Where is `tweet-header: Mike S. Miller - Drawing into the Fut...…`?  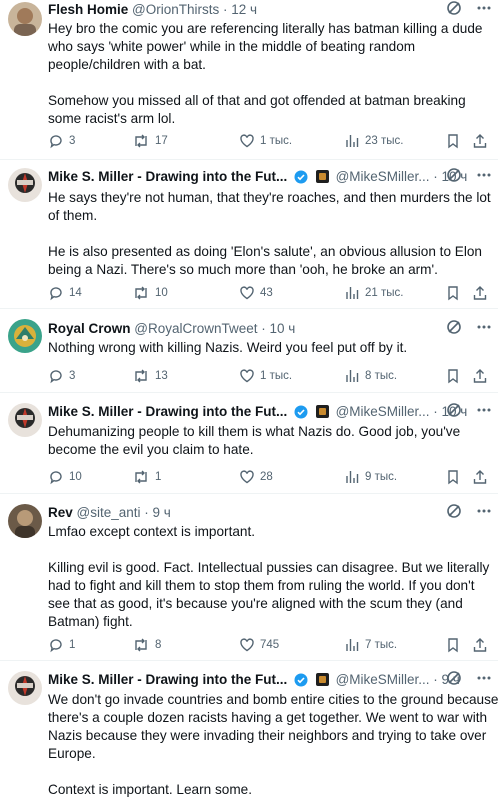
tweet-header: Mike S. Miller - Drawing into the Fut...… is located at coordinates (268, 680).